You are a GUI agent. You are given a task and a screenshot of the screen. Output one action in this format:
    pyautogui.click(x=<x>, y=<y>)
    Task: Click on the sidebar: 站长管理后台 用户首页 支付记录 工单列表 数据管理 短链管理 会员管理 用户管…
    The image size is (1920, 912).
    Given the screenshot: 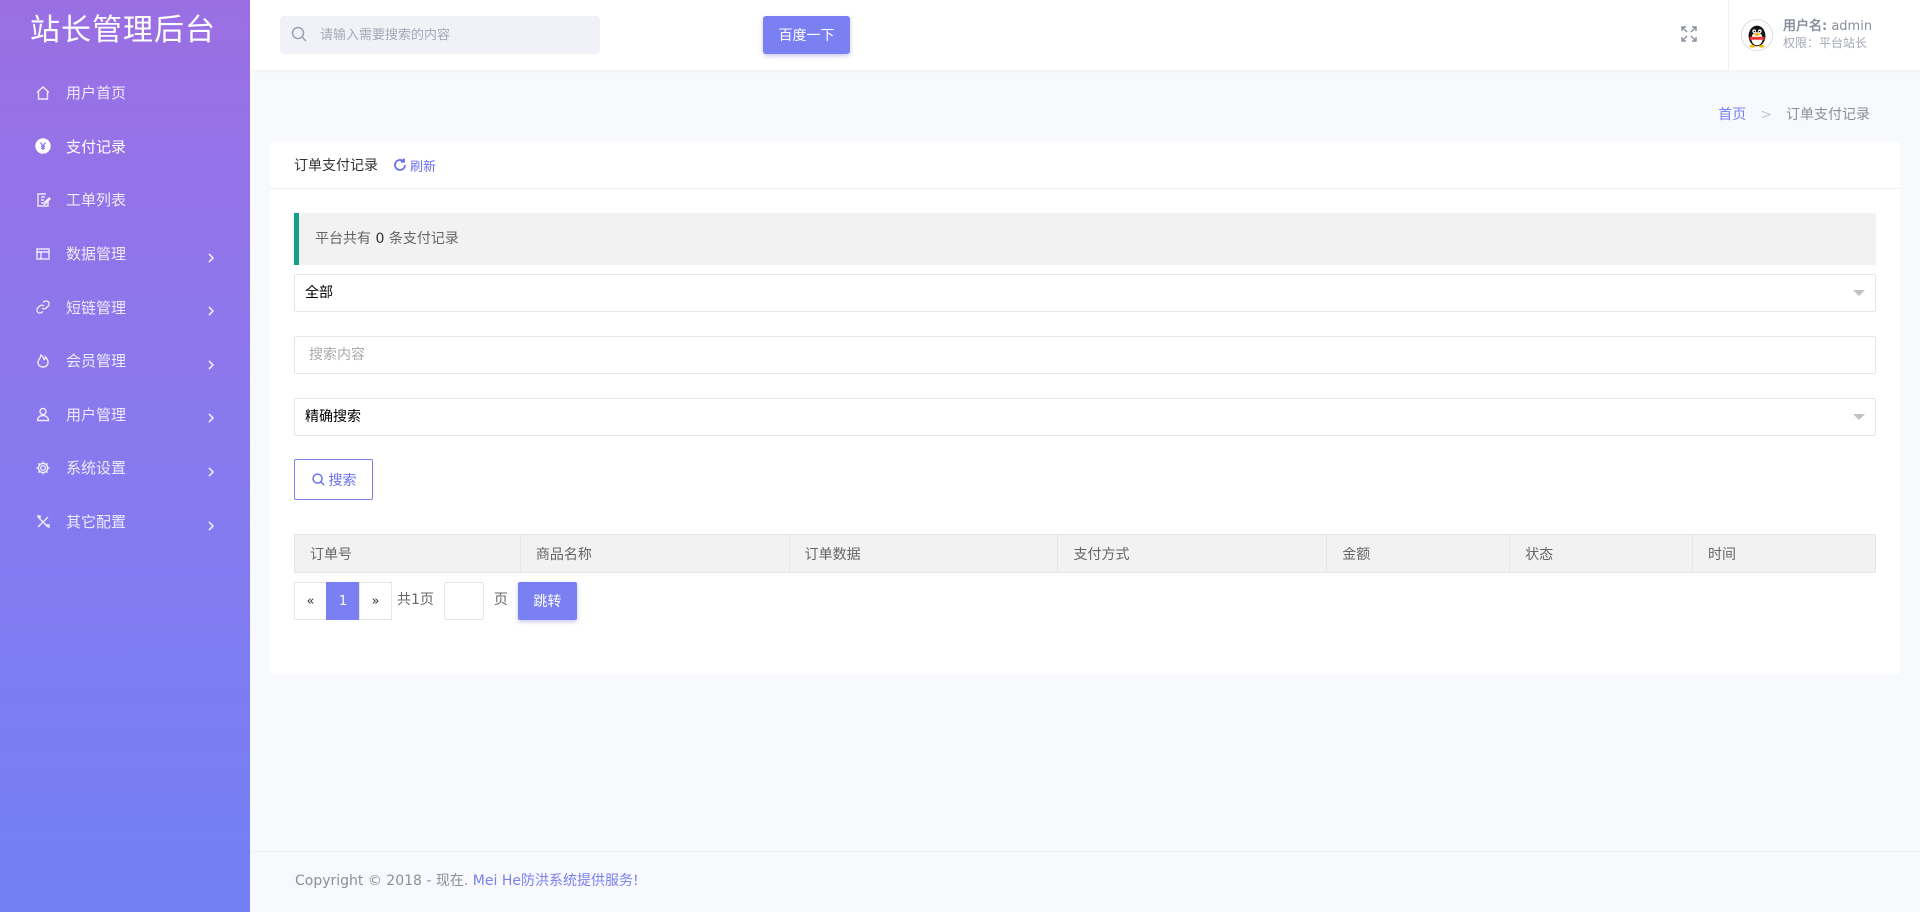 What is the action you would take?
    pyautogui.click(x=125, y=456)
    